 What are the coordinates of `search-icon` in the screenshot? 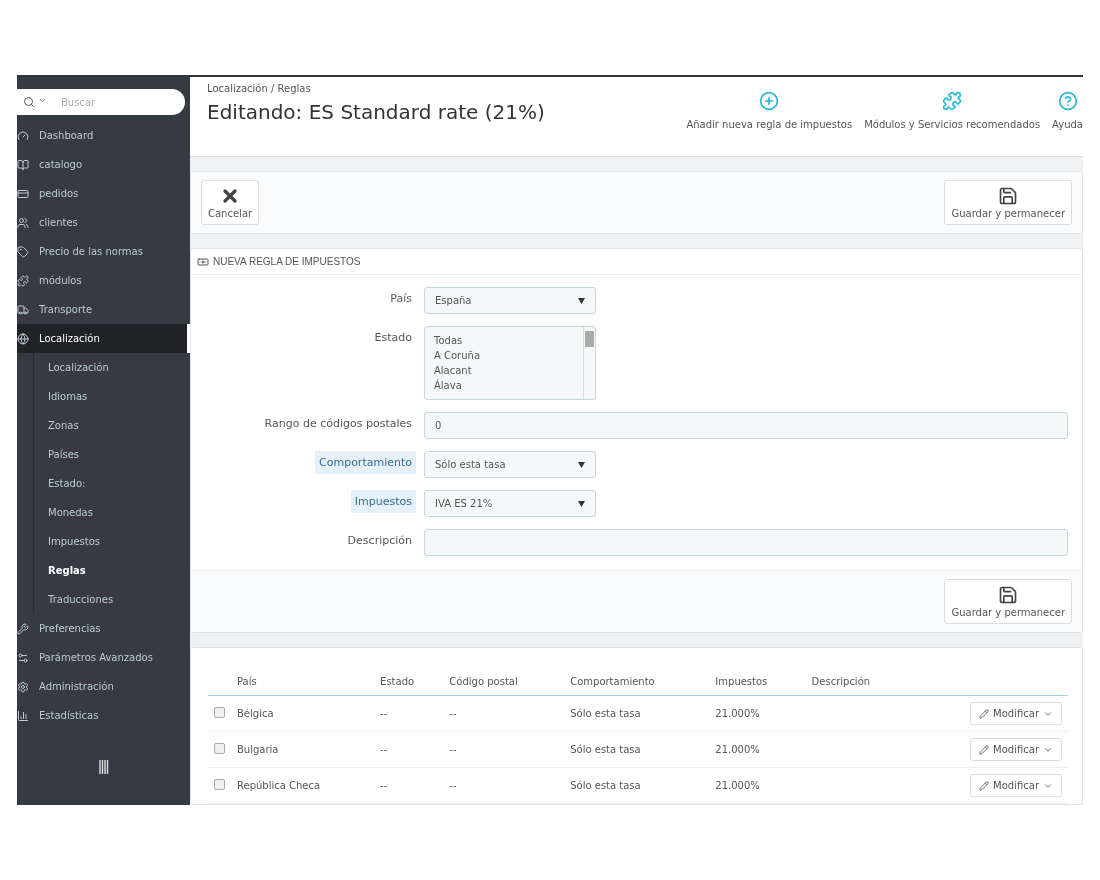 It's located at (29, 102).